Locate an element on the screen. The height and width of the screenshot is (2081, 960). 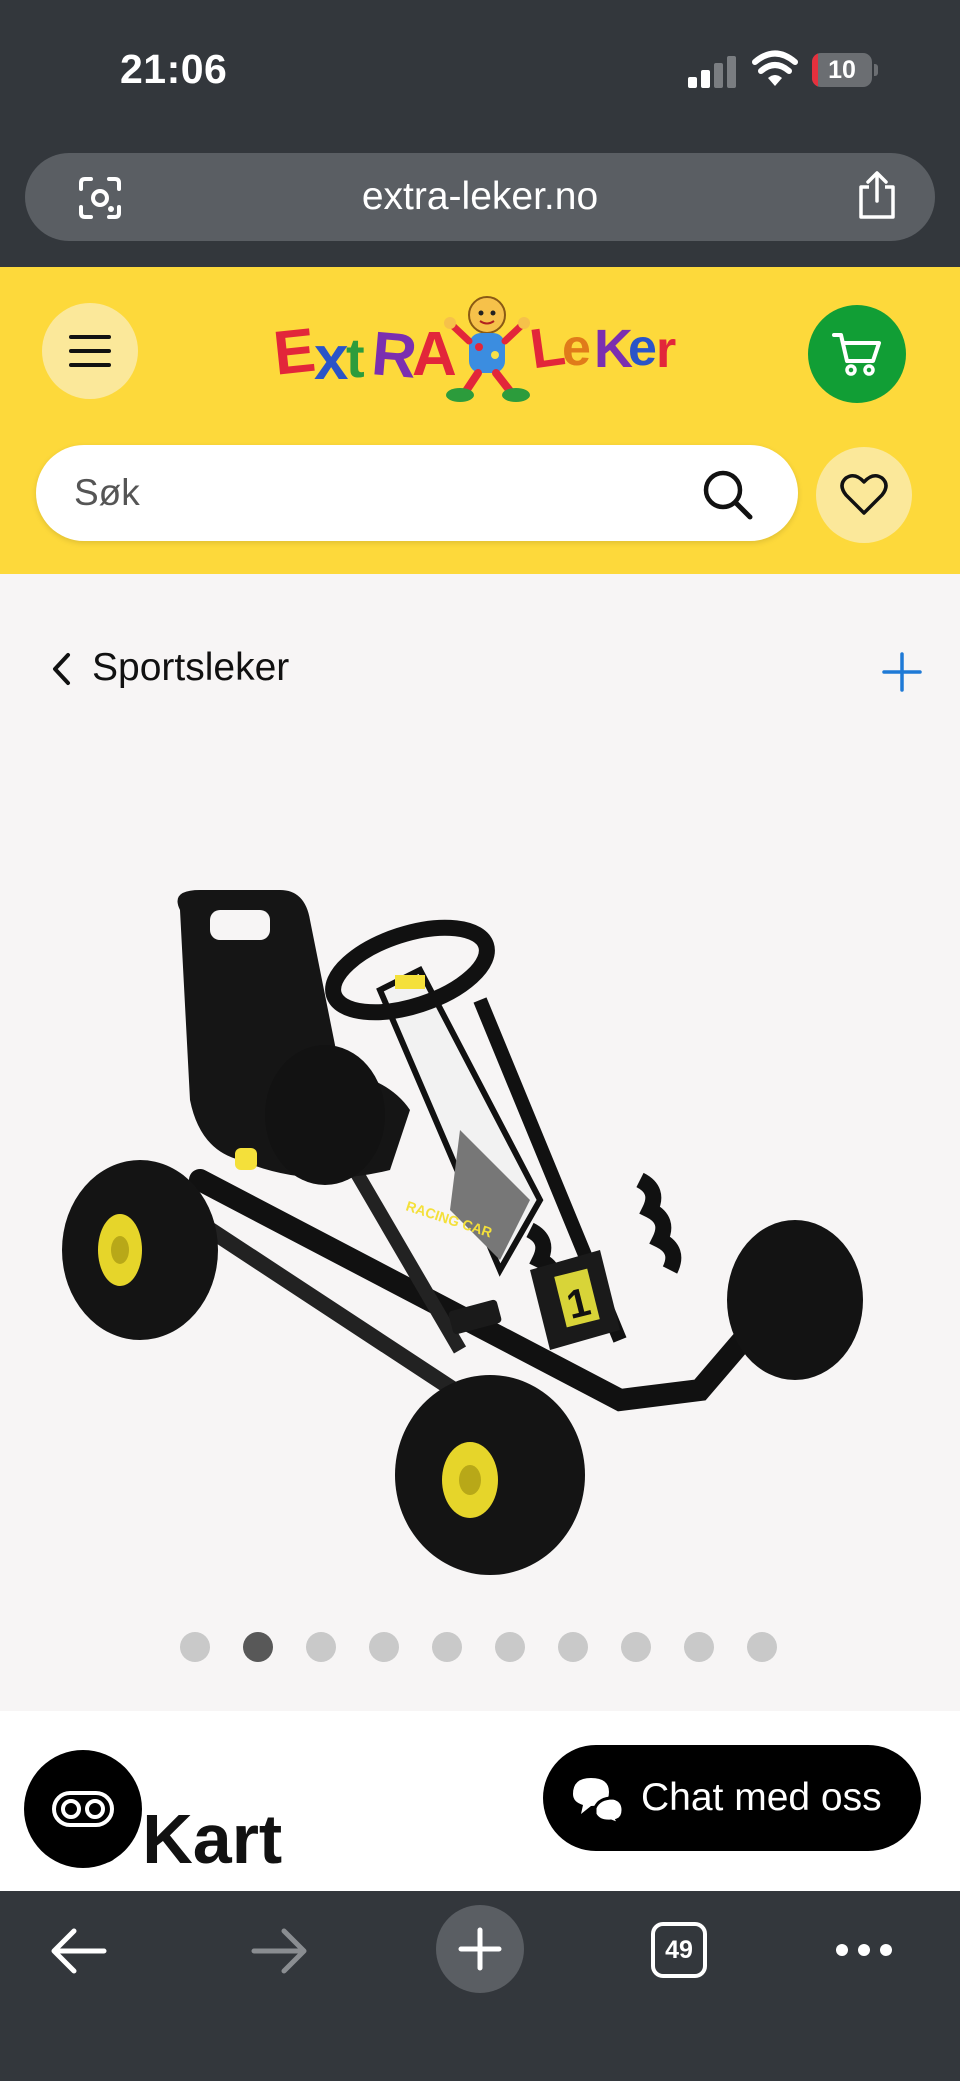
browser-toolbar: 49 is located at coordinates (480, 1986).